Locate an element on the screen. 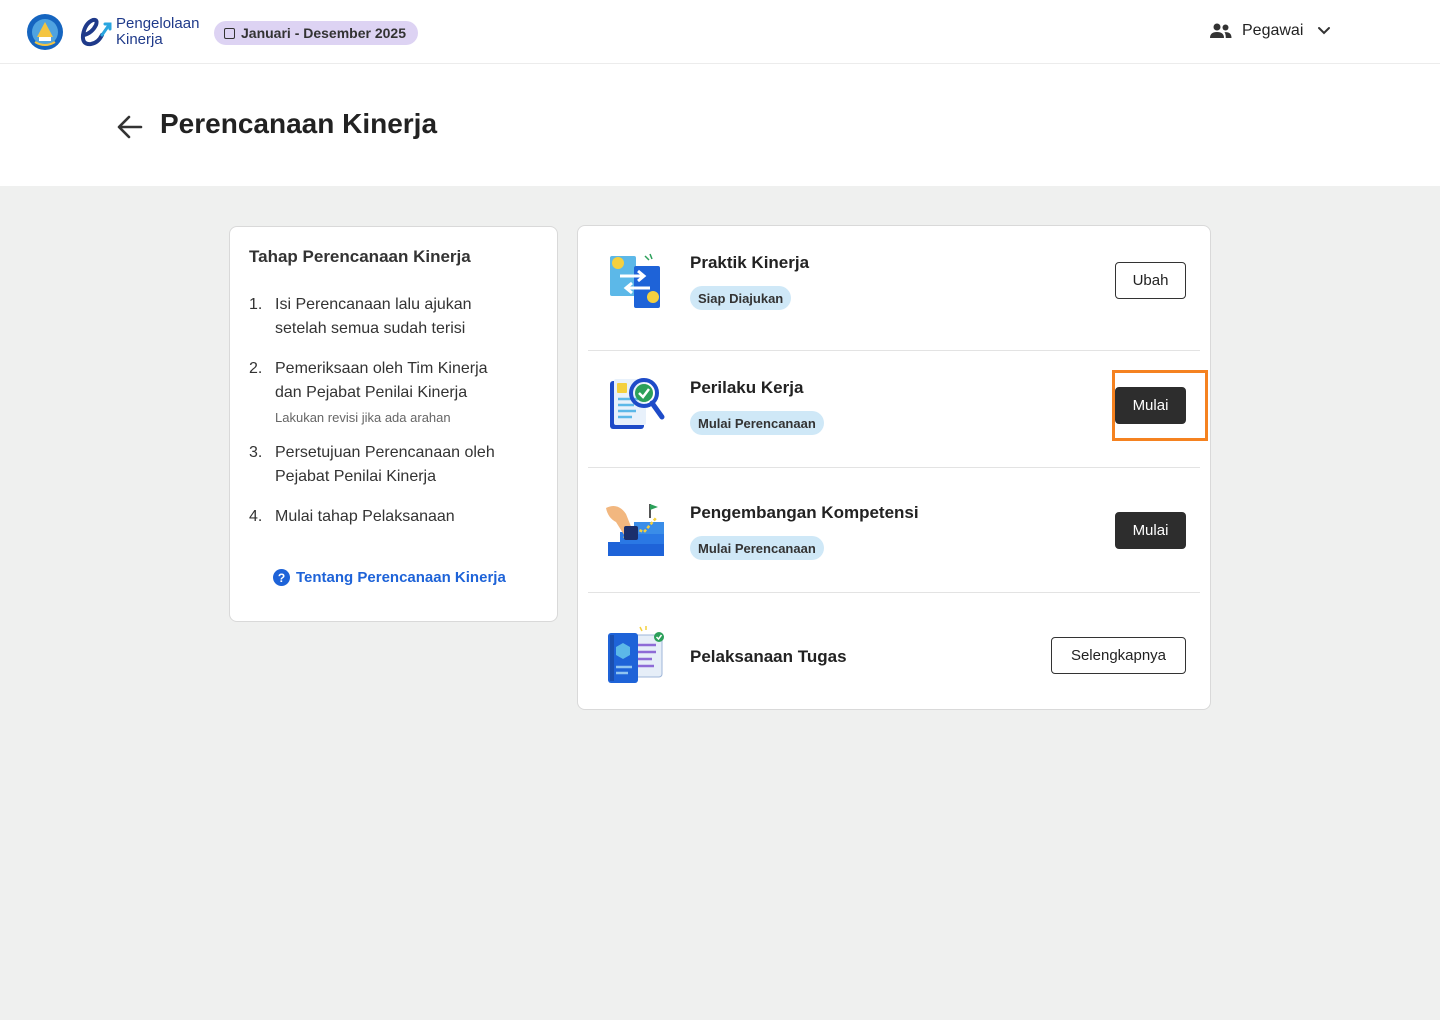  role-label: Pegawai is located at coordinates (1273, 30).